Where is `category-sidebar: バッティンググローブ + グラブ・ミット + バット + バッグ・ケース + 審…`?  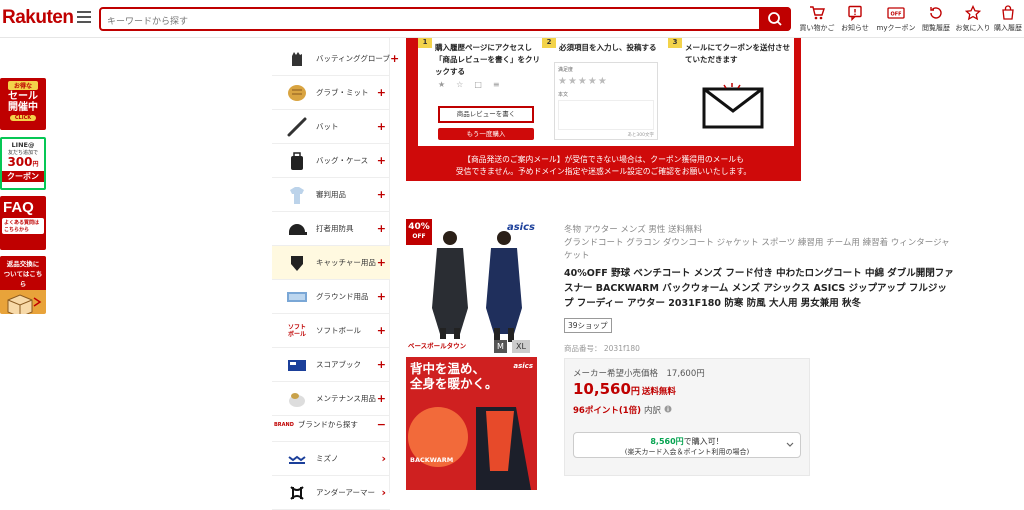 category-sidebar: バッティンググローブ + グラブ・ミット + バット + バッグ・ケース + 審… is located at coordinates (335, 274).